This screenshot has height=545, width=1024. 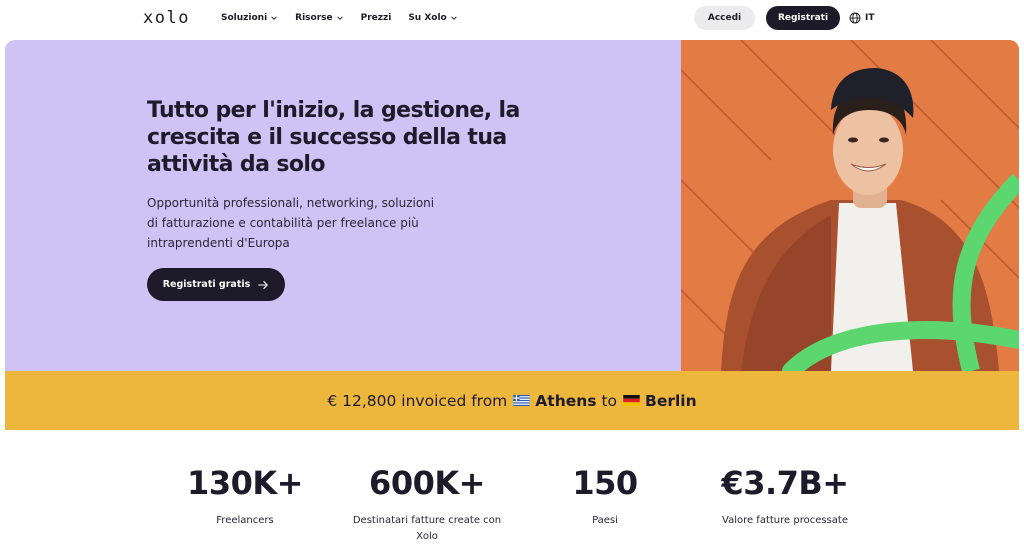 I want to click on stat-label: Paesi, so click(x=605, y=520).